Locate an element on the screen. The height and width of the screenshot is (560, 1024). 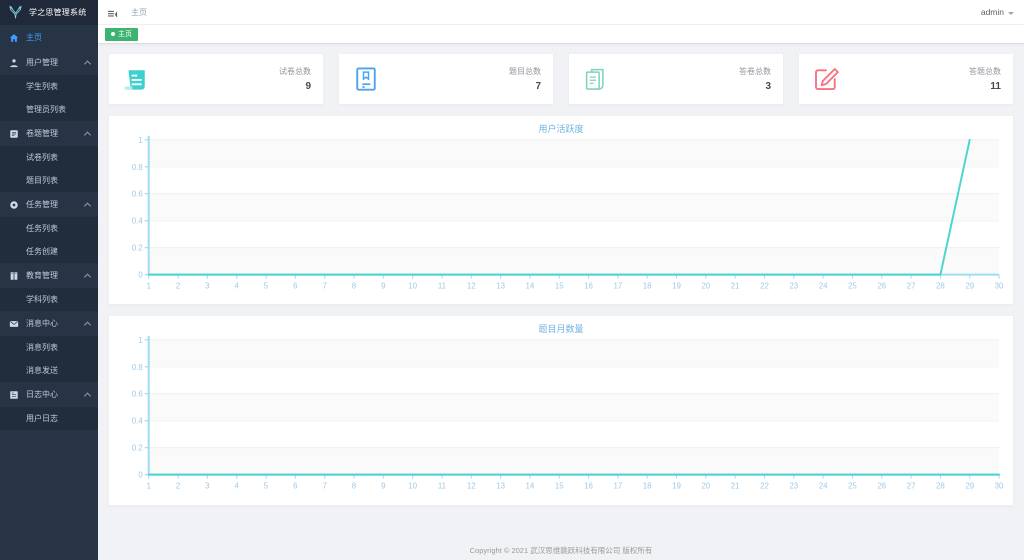
x-axis-tick-label: 7 is located at coordinates (324, 486).